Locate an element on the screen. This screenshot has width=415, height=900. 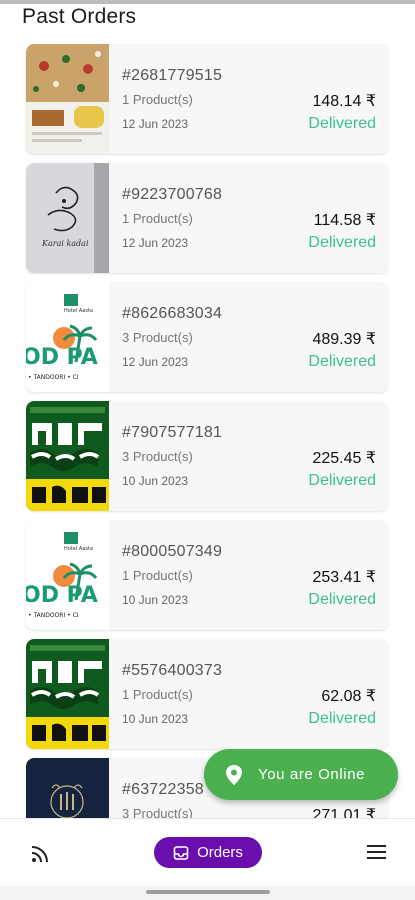
status-bar-line is located at coordinates (207, 2).